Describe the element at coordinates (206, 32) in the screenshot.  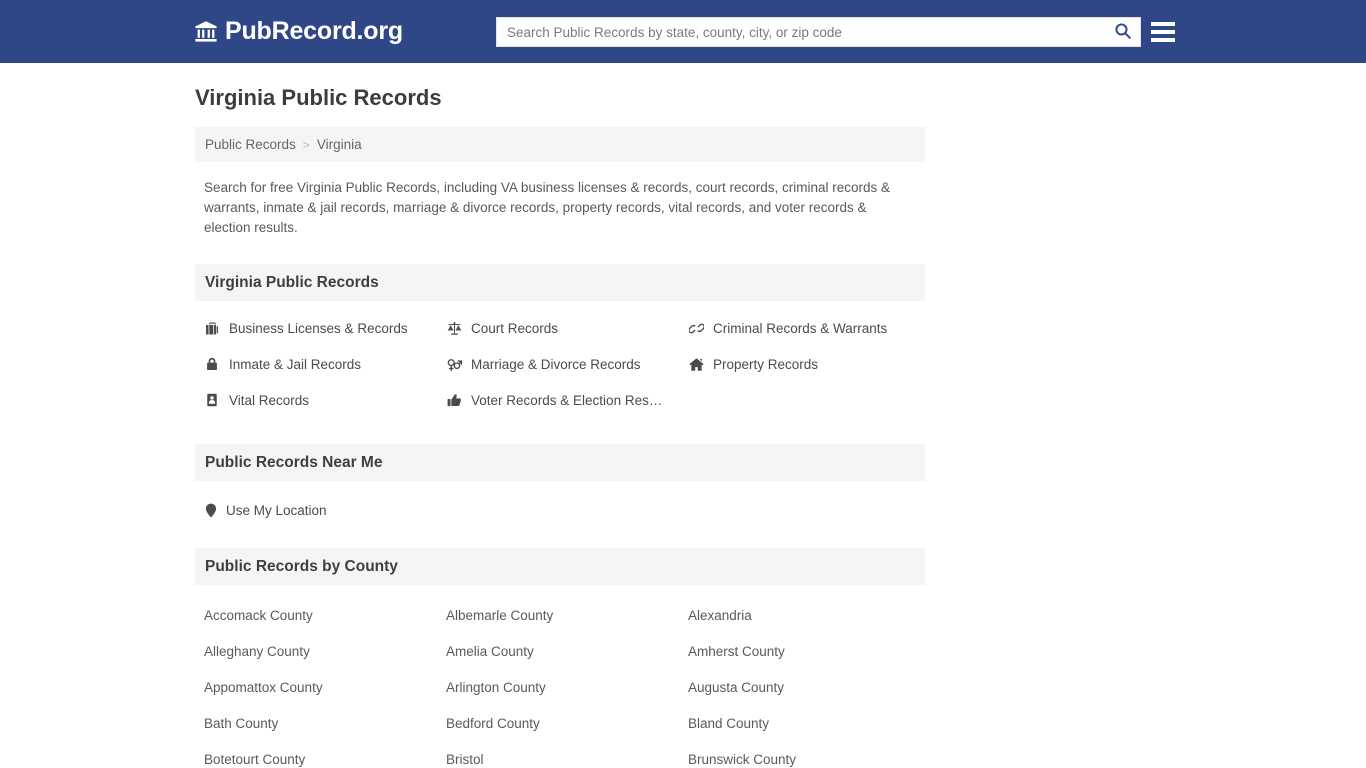
I see `bank-icon` at that location.